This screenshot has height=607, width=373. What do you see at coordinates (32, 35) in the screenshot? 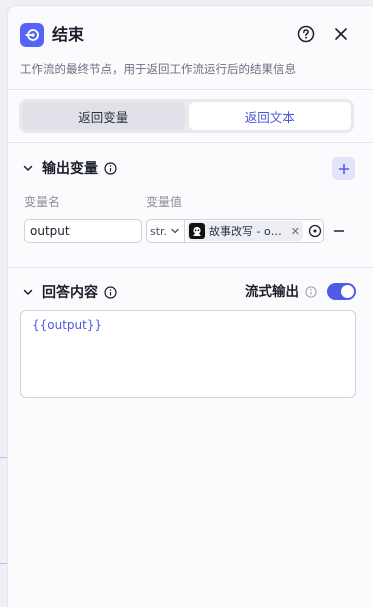
I see `end-node-icon` at bounding box center [32, 35].